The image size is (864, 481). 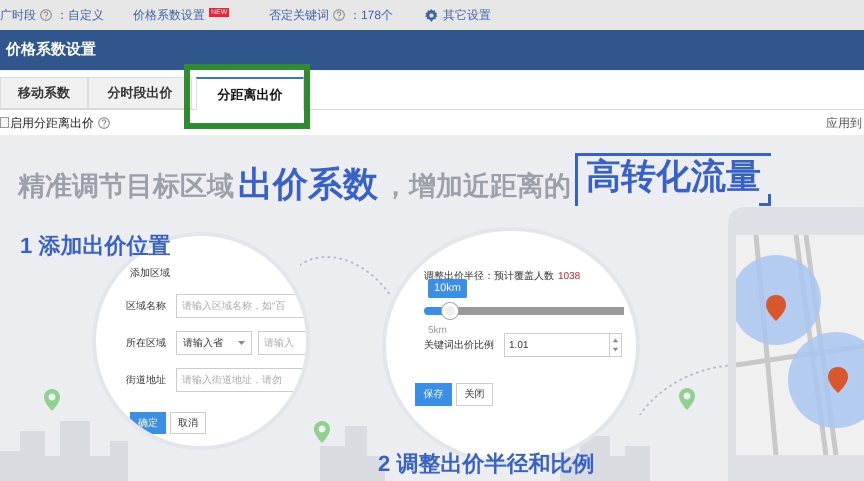 What do you see at coordinates (844, 123) in the screenshot?
I see `apply-link: 应用到` at bounding box center [844, 123].